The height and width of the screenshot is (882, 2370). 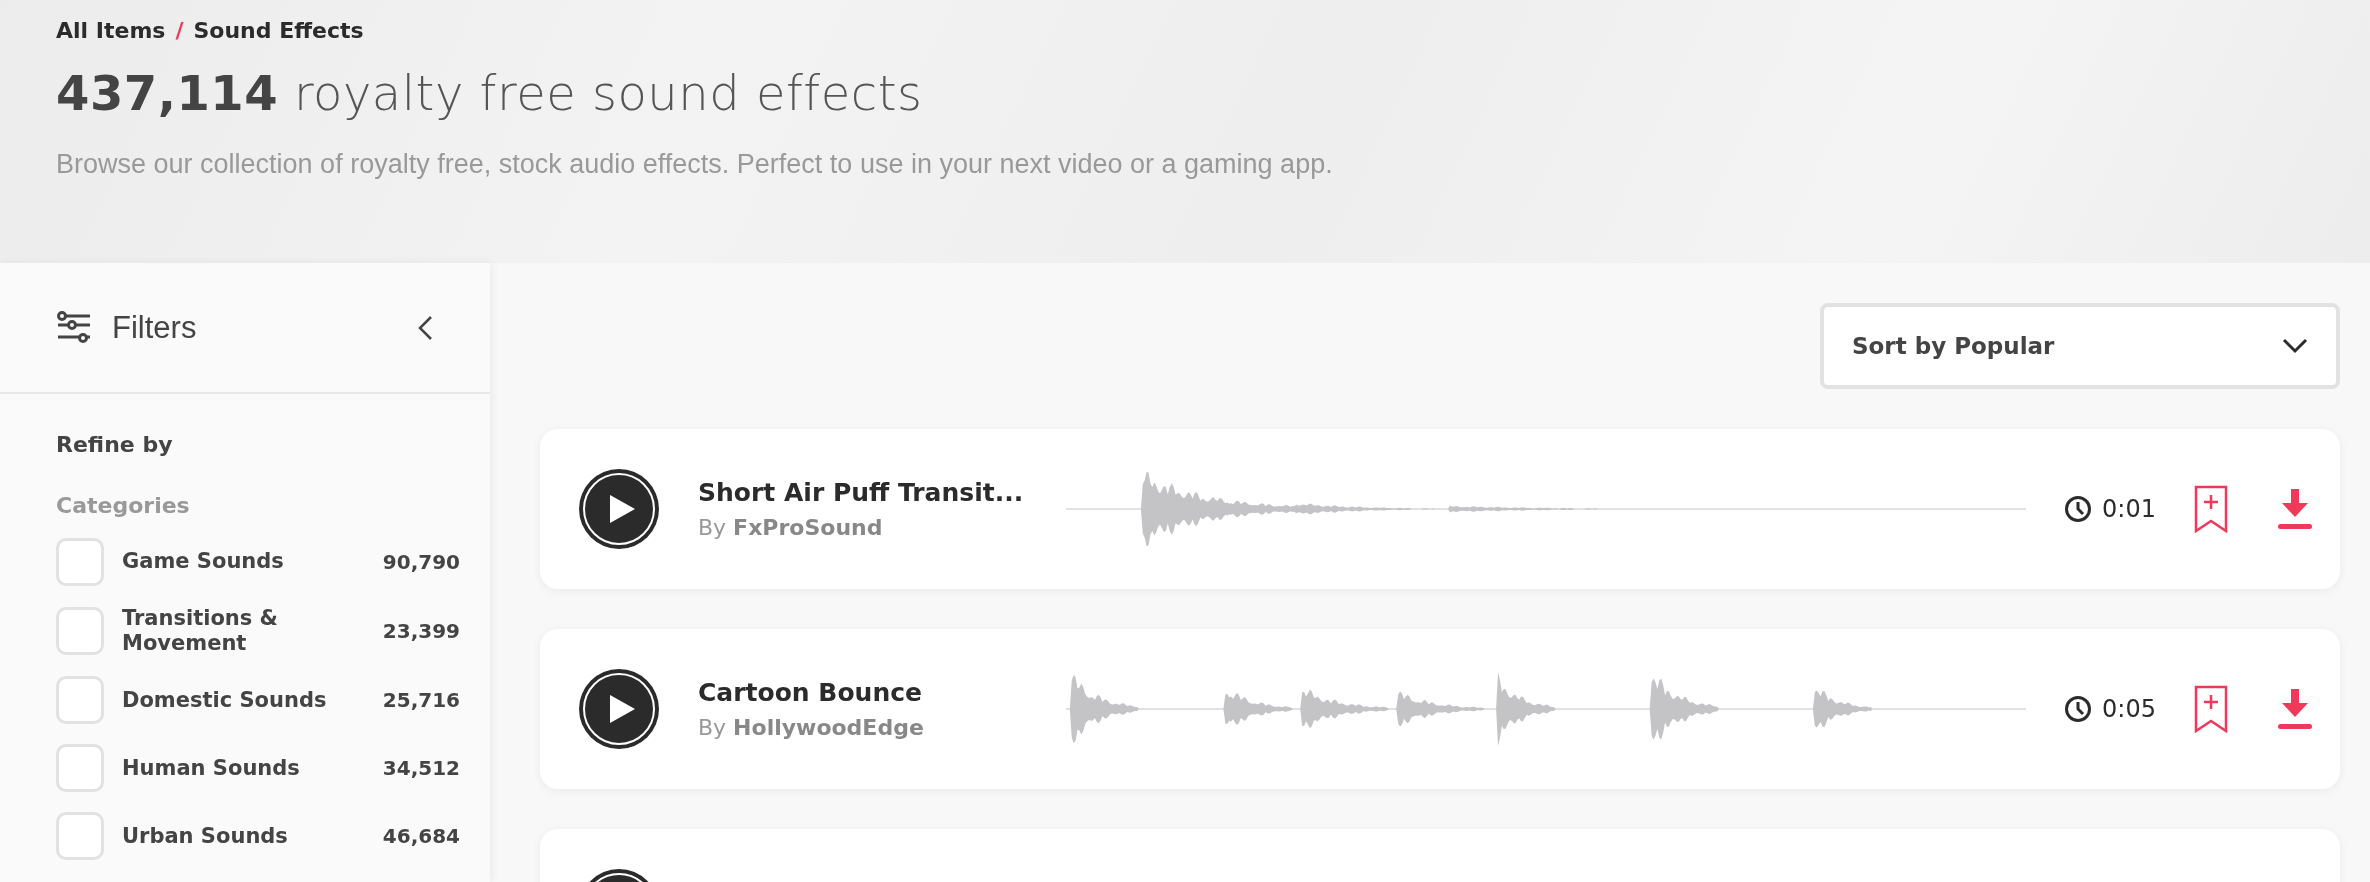 What do you see at coordinates (155, 327) in the screenshot?
I see `filters-title: Filters` at bounding box center [155, 327].